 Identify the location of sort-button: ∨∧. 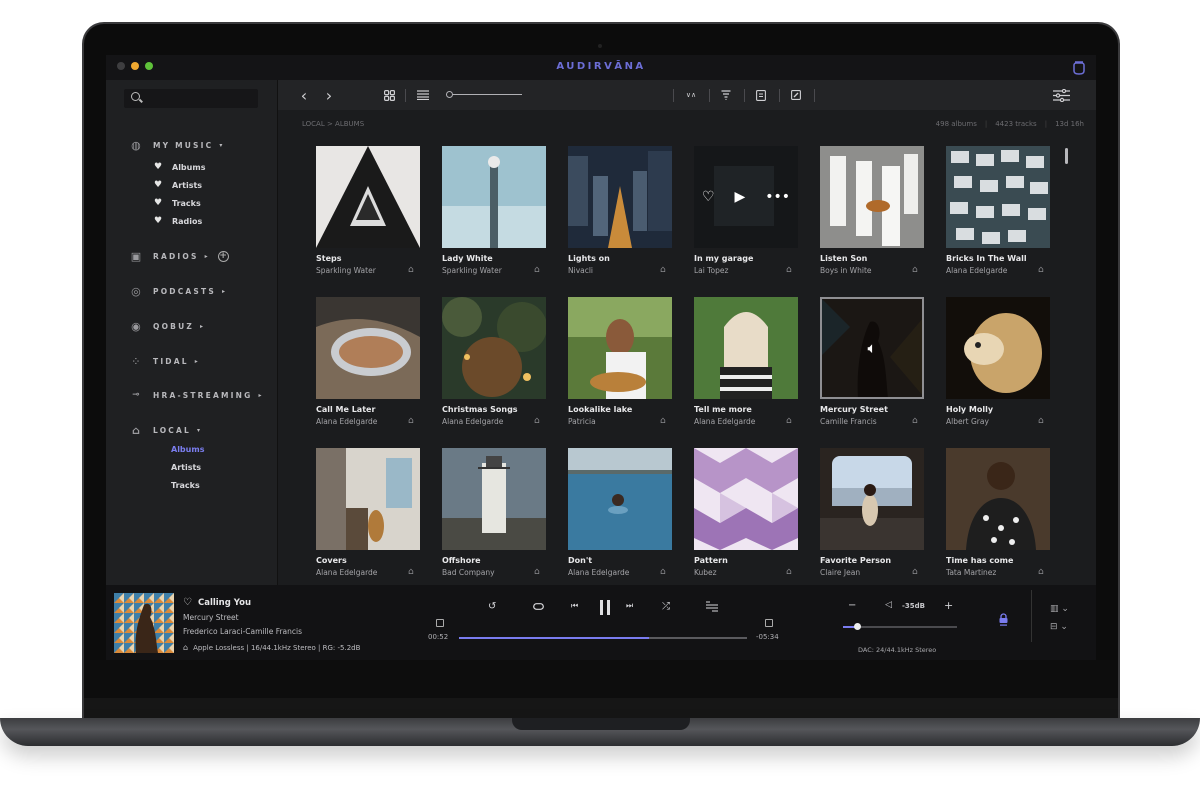
(691, 95).